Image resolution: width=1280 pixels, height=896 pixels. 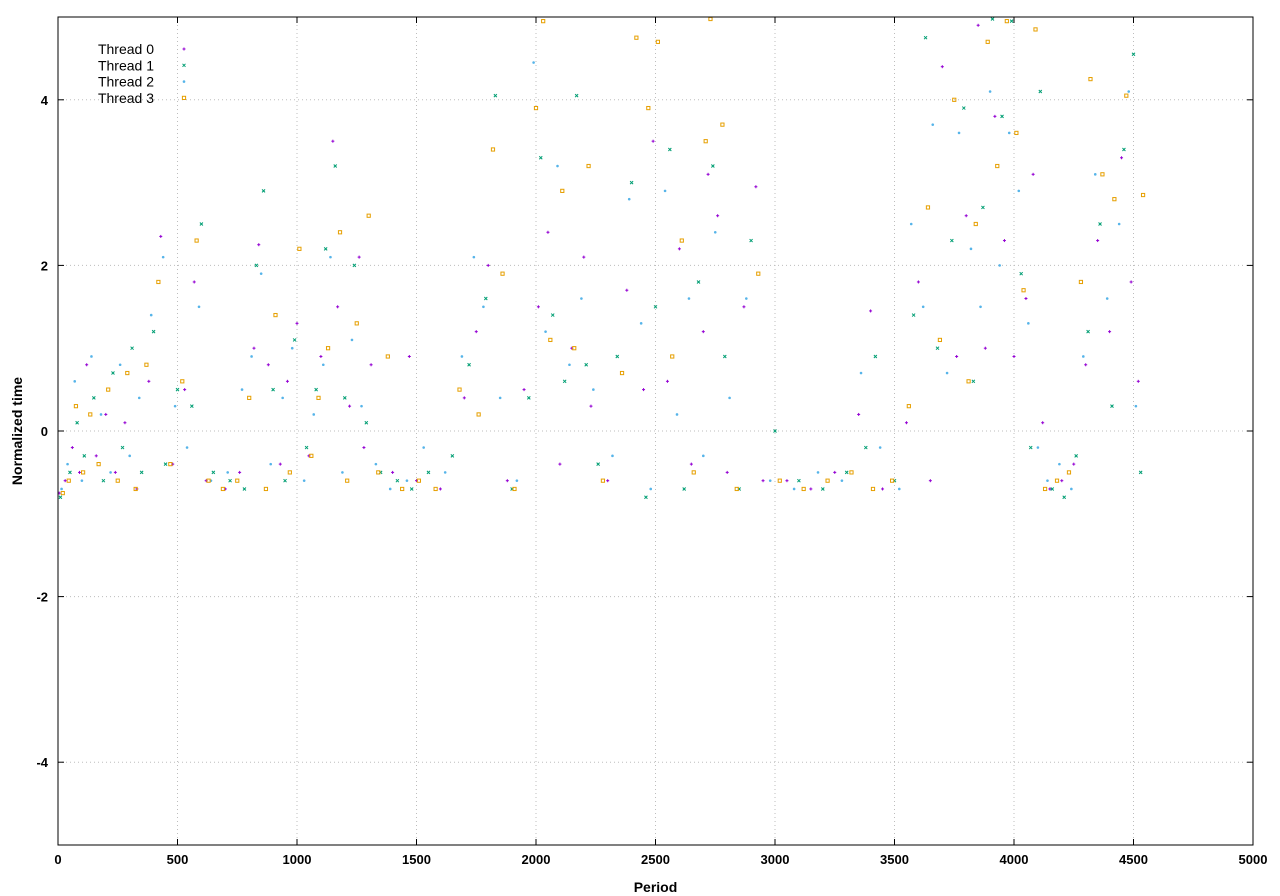 I want to click on x-tick-label: 1000, so click(x=297, y=859).